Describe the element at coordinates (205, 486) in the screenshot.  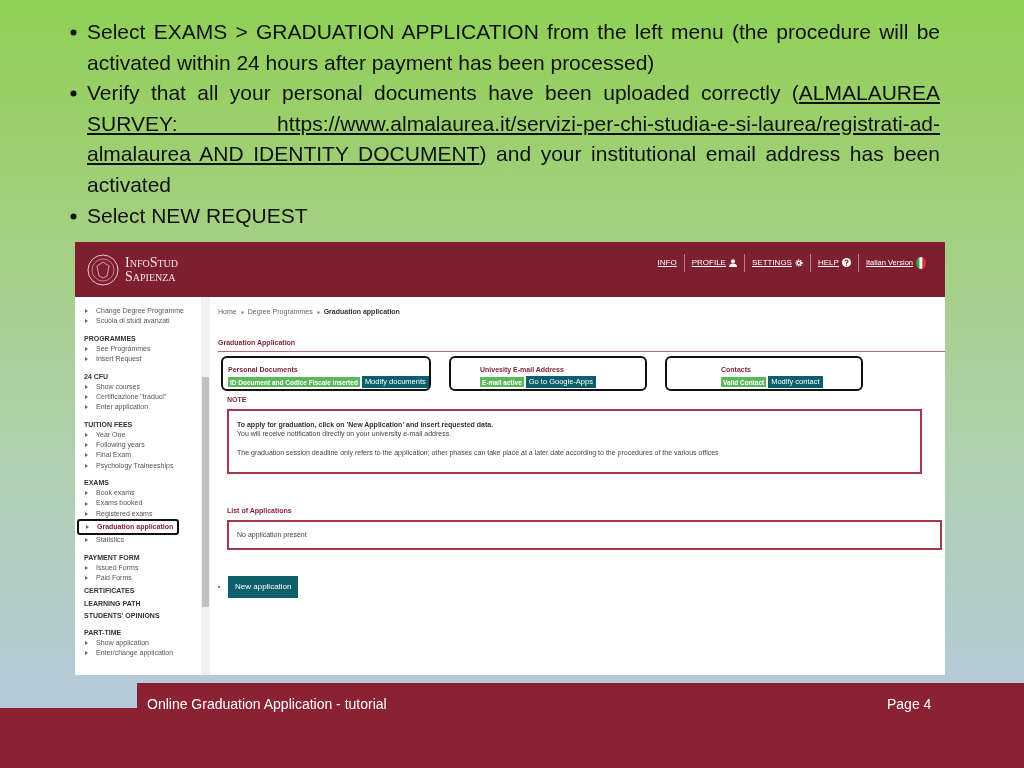
I see `scrollbar` at that location.